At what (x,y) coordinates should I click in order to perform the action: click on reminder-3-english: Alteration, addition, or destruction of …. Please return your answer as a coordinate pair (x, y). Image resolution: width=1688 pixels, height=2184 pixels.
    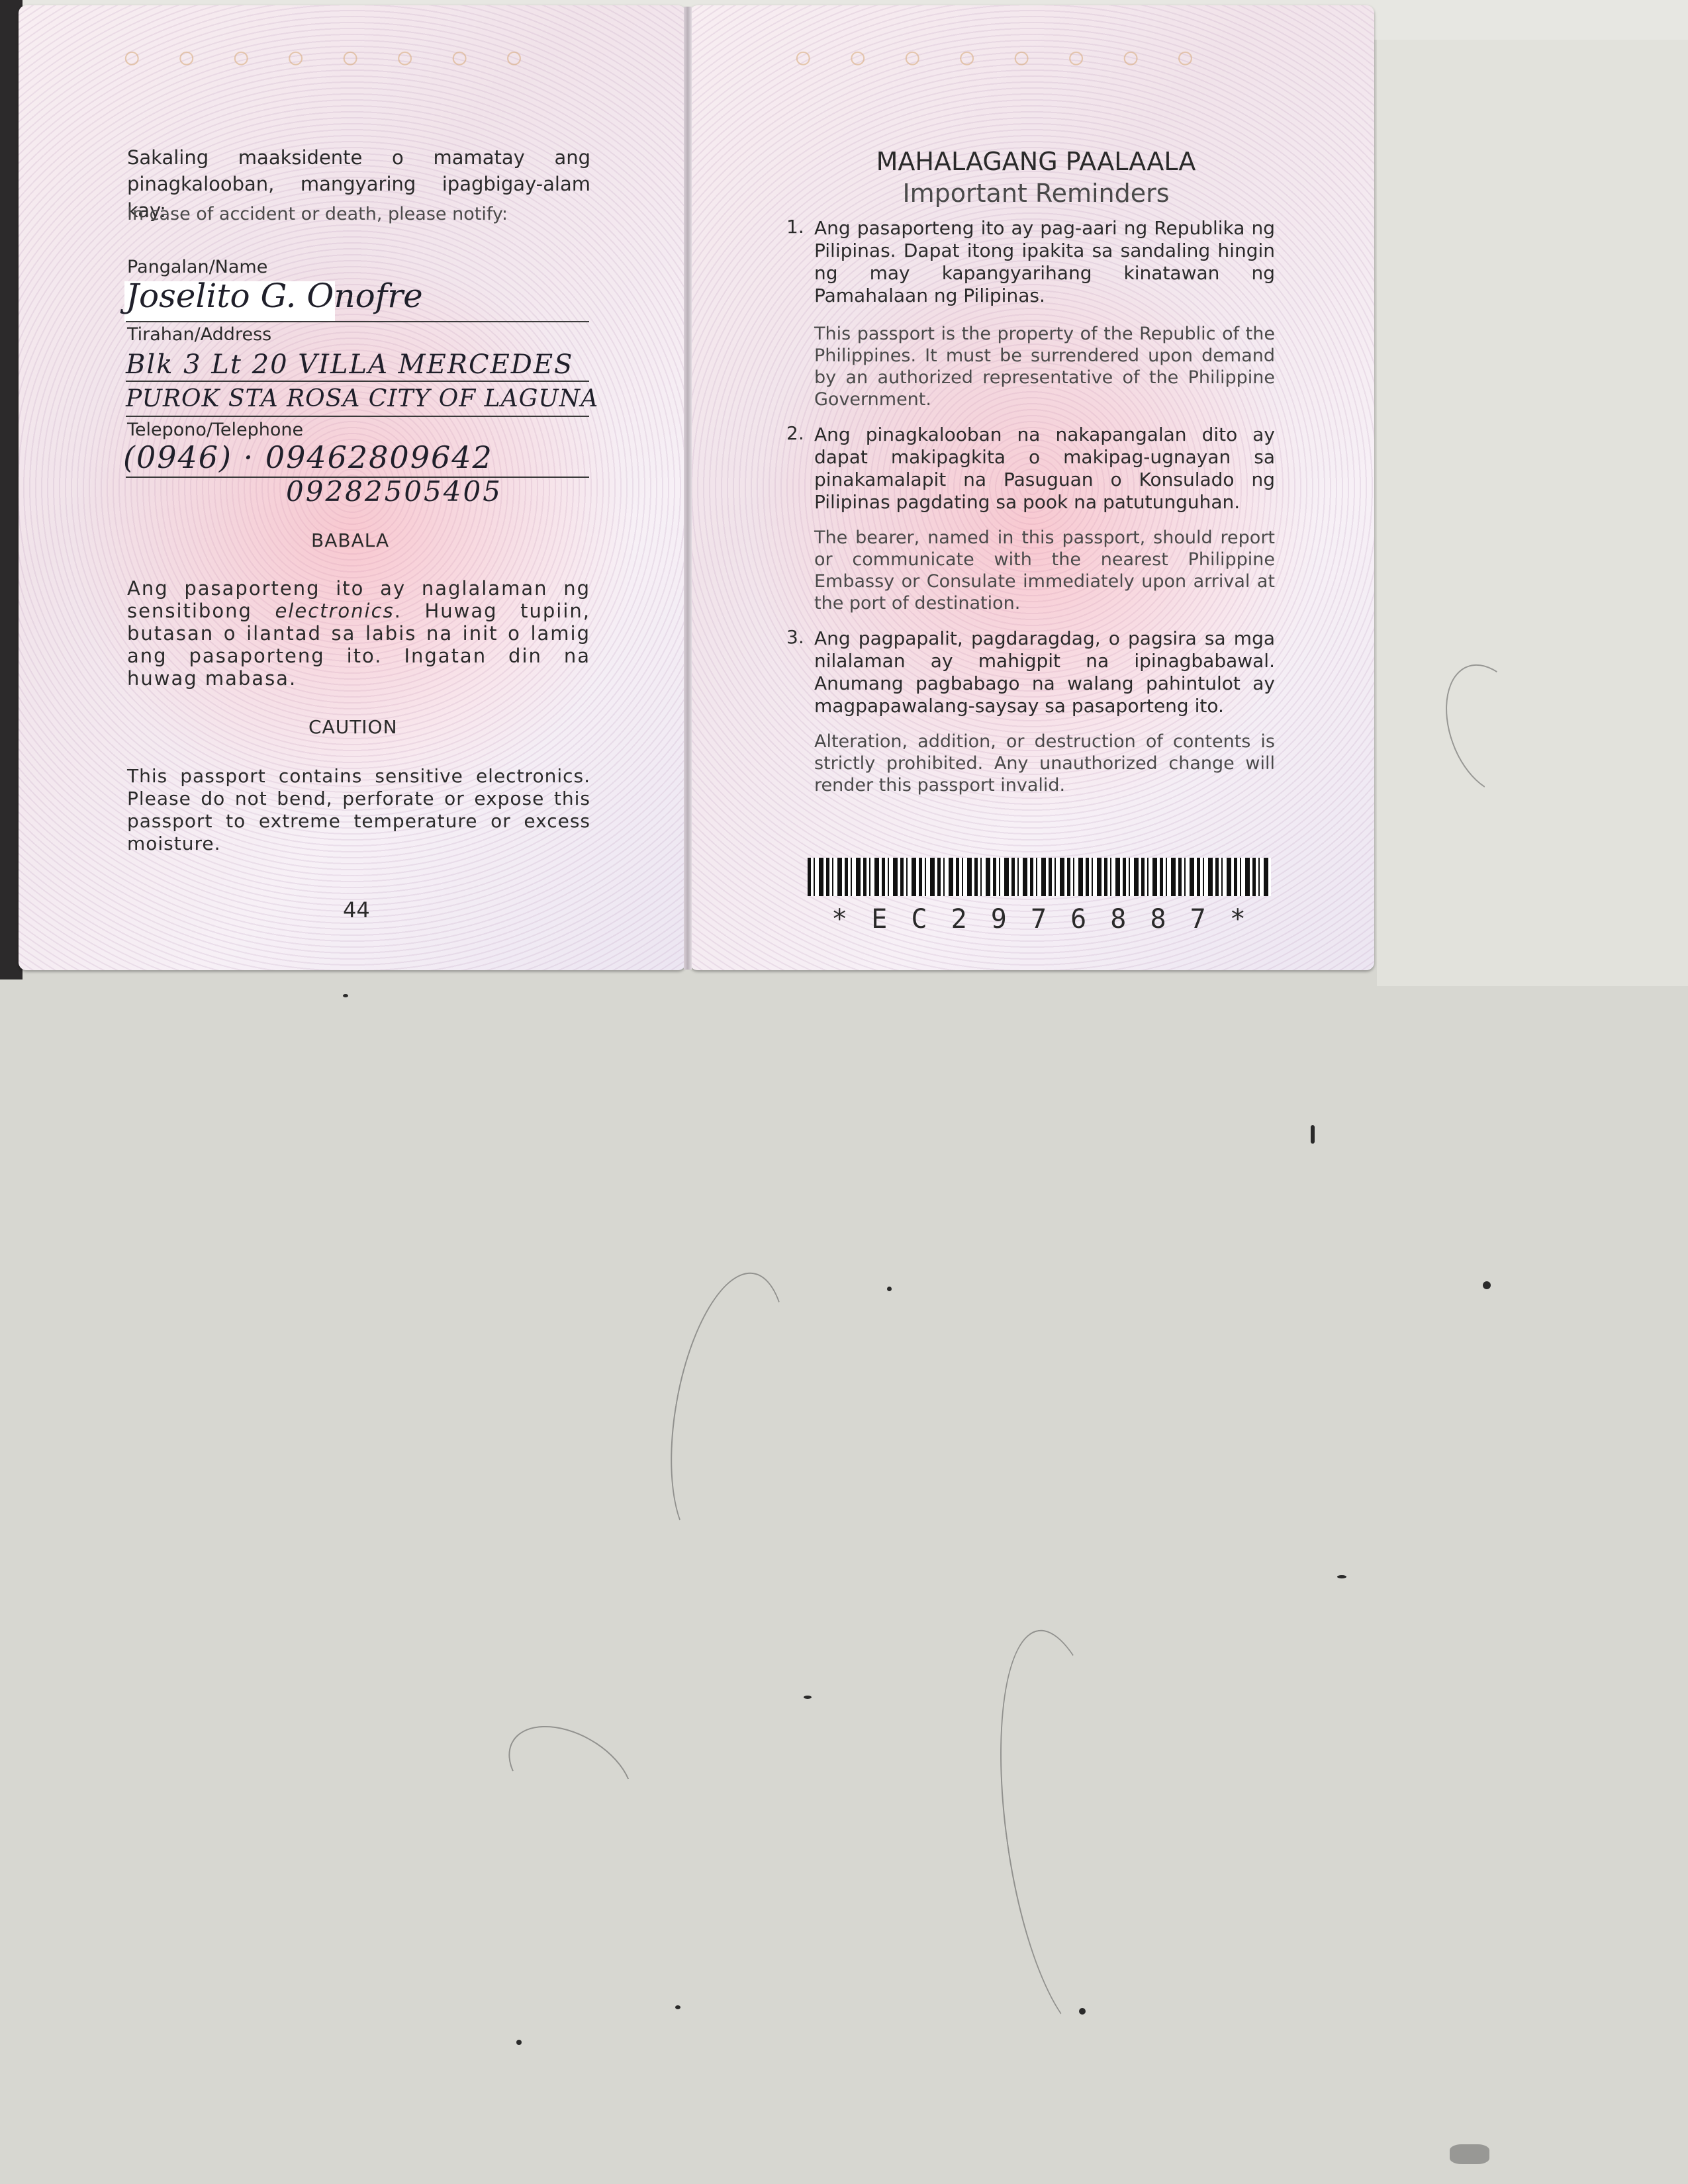
    Looking at the image, I should click on (1044, 763).